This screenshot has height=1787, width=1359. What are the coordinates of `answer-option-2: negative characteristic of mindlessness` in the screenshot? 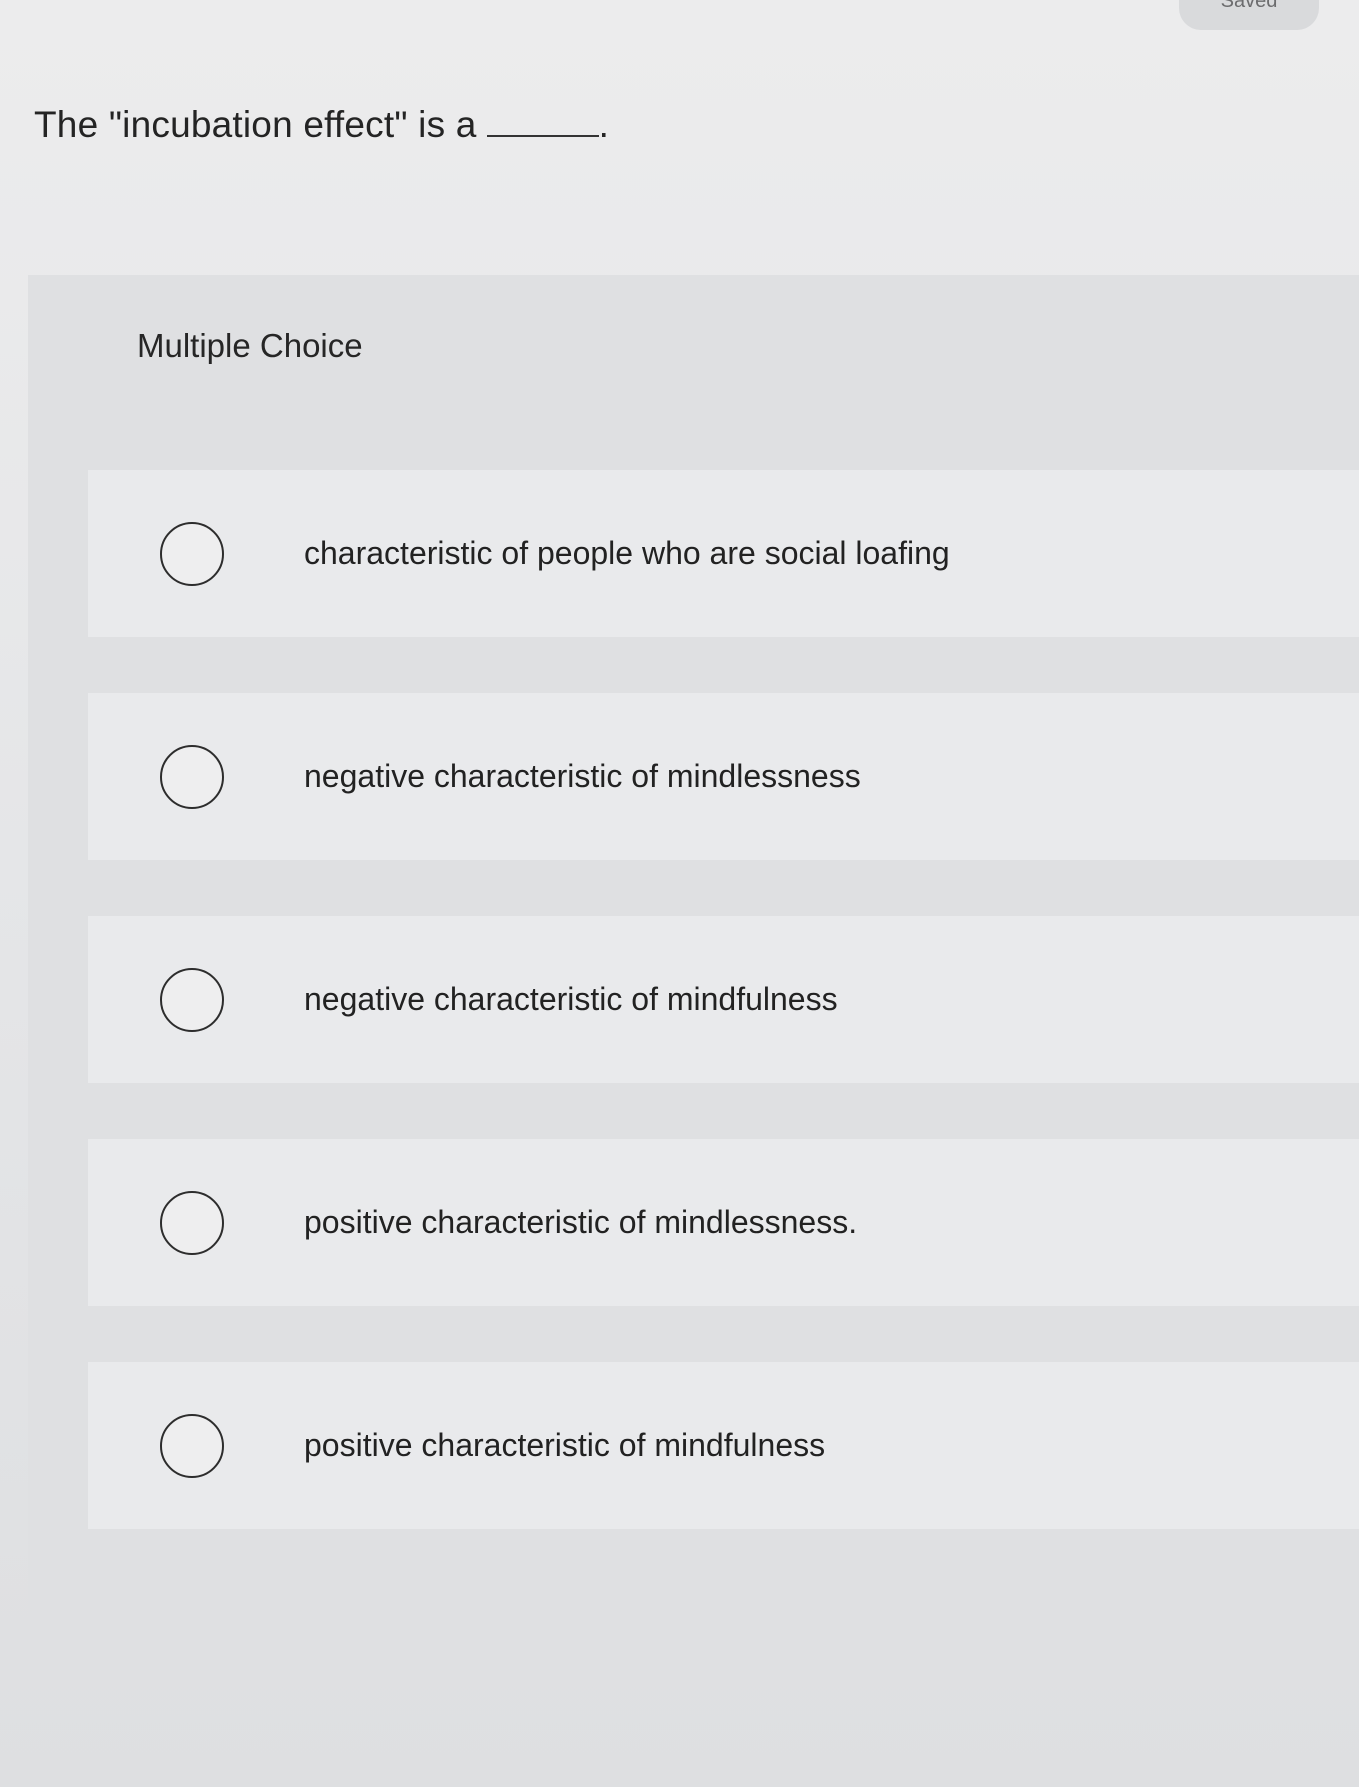 It's located at (723, 776).